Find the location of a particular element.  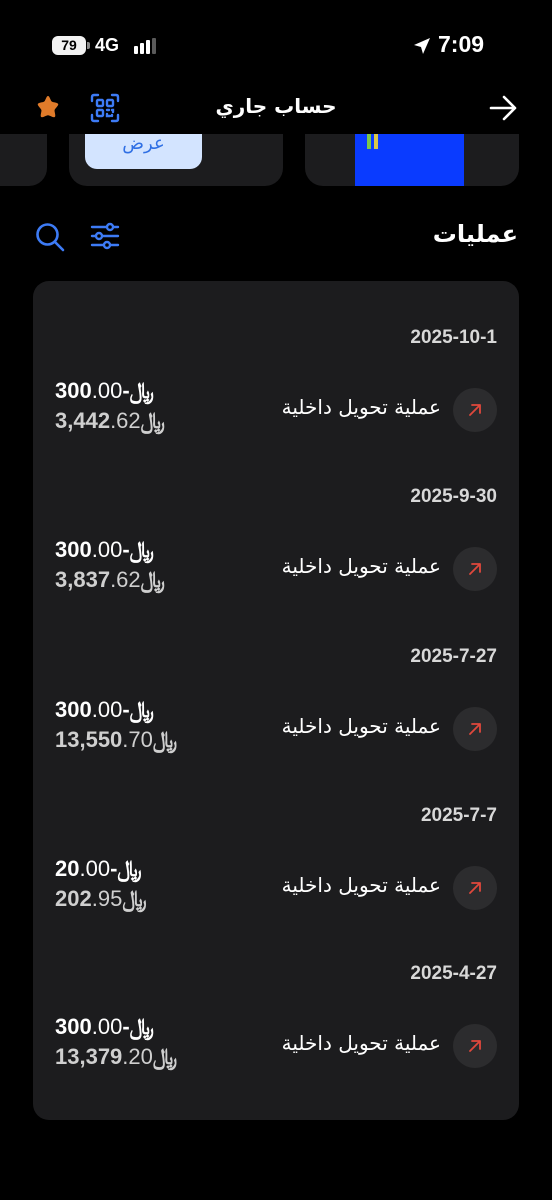

signal-icon is located at coordinates (147, 46).